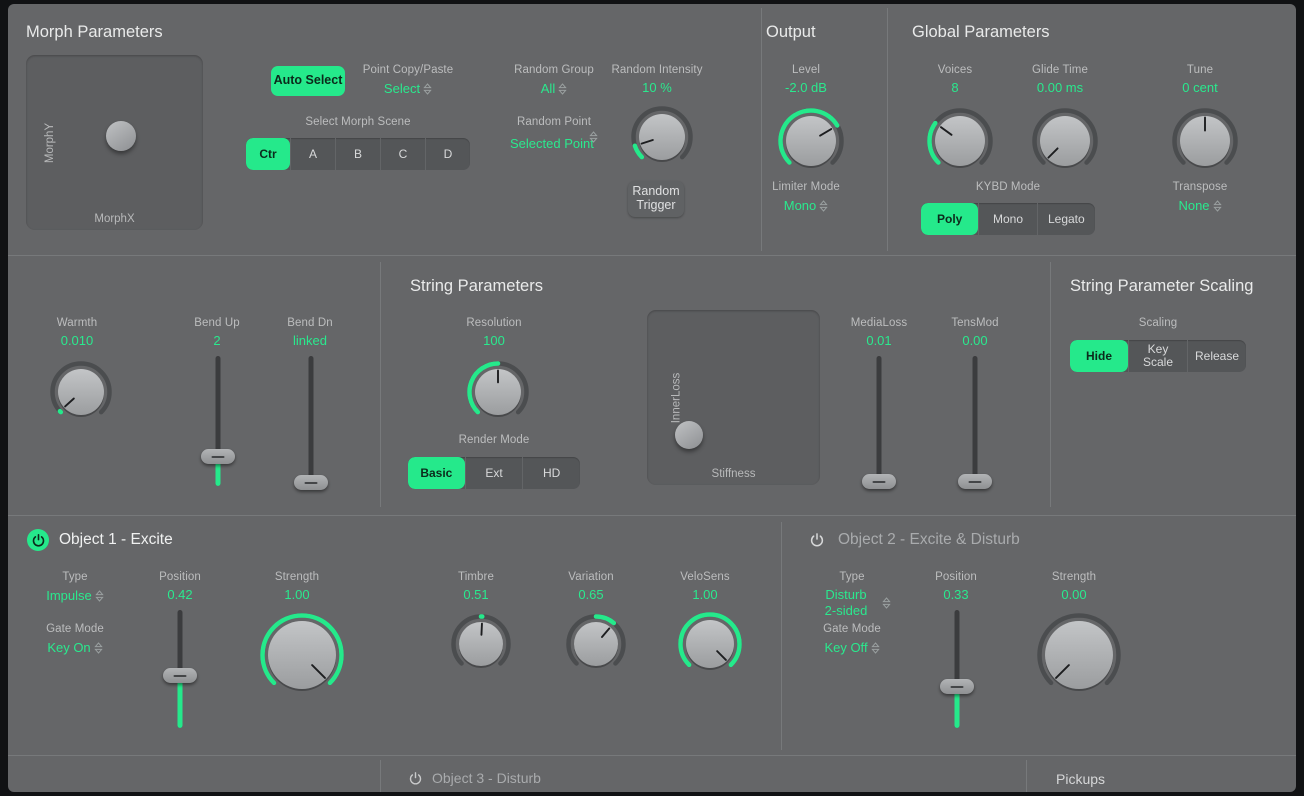 The image size is (1304, 796). I want to click on tune-value: 0 cent, so click(1200, 87).